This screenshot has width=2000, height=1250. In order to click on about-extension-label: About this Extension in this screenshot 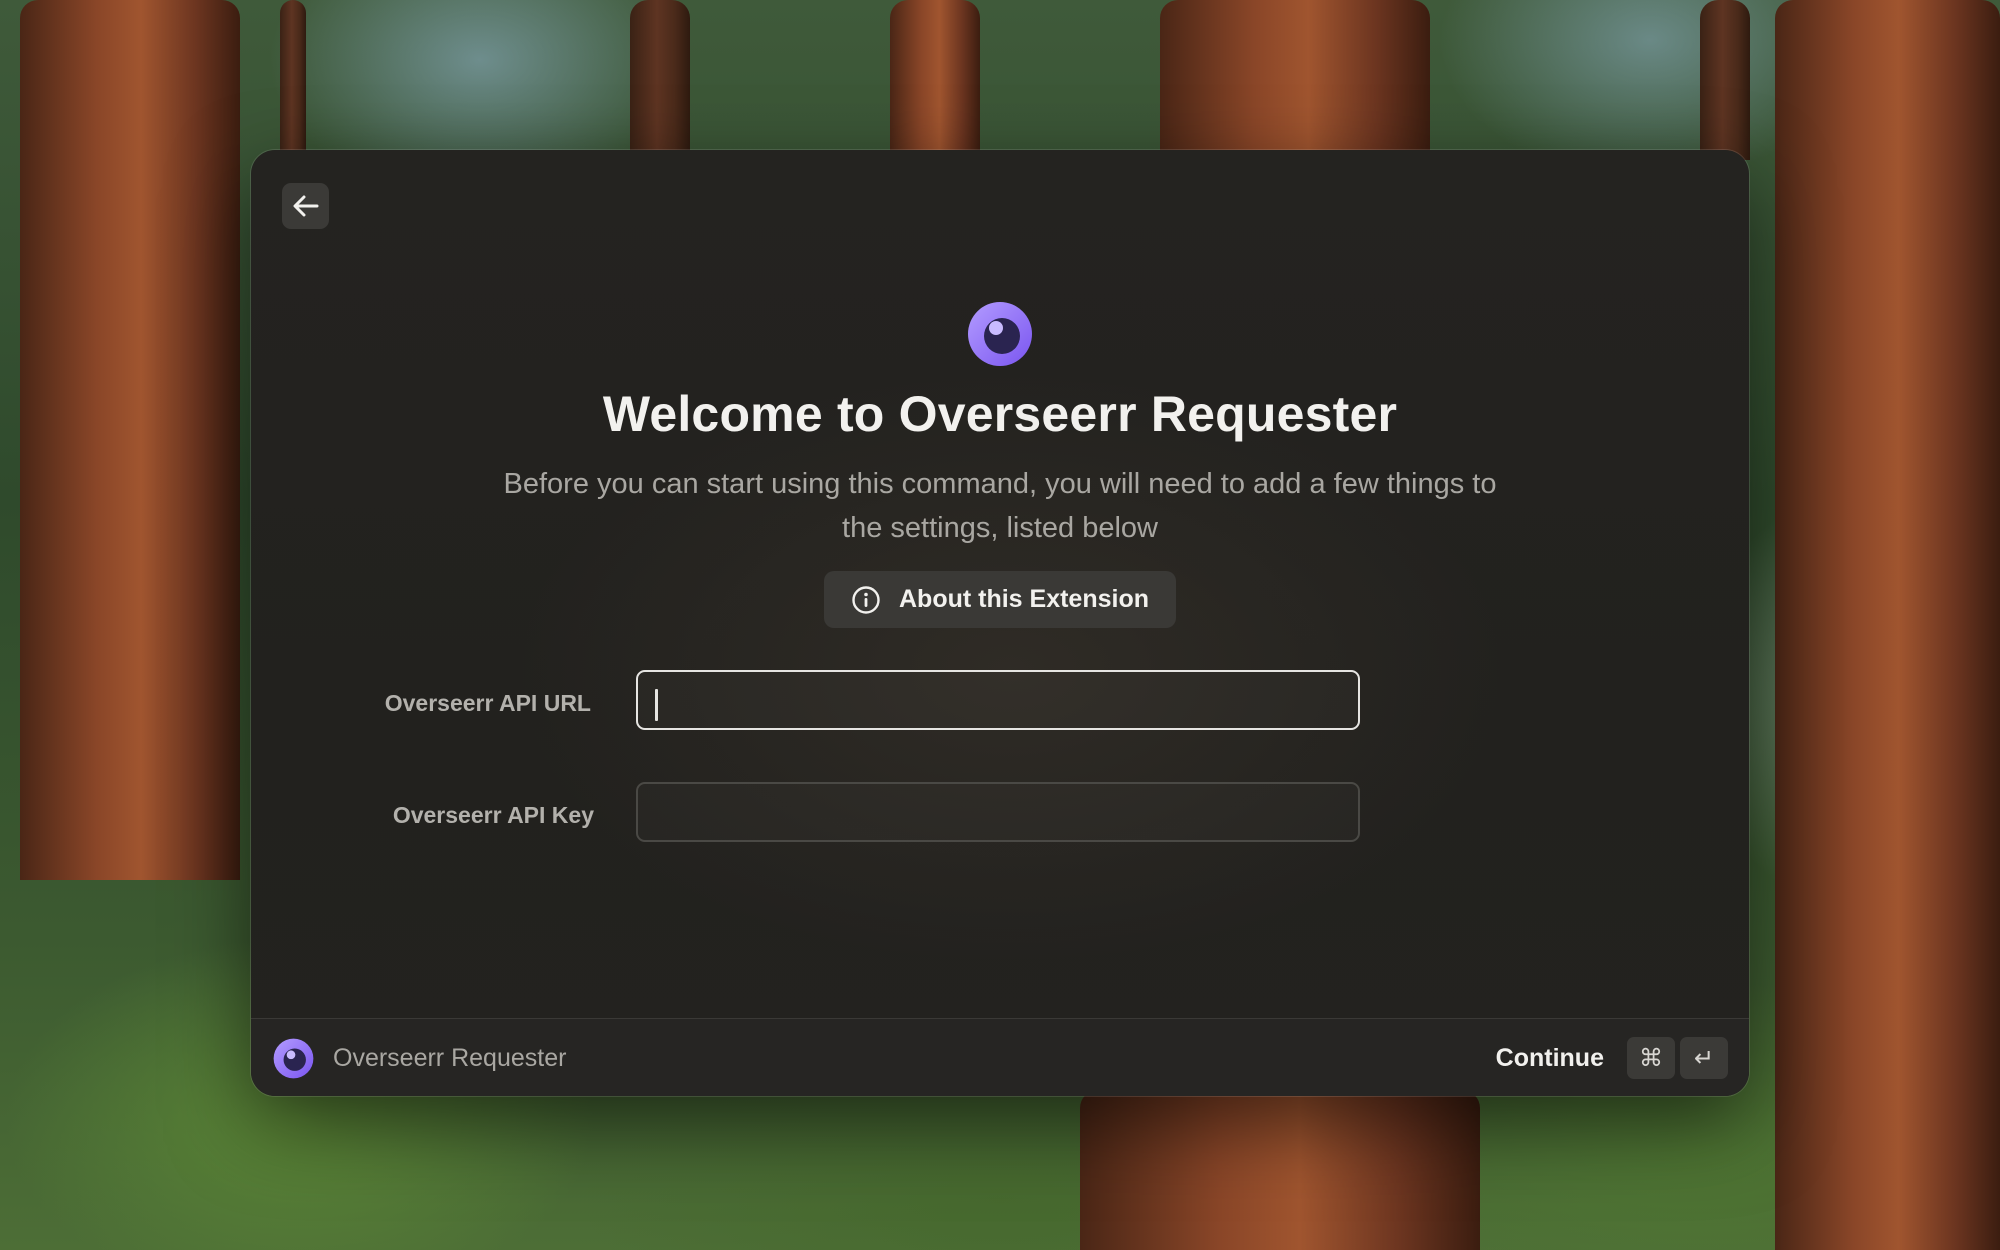, I will do `click(1024, 599)`.